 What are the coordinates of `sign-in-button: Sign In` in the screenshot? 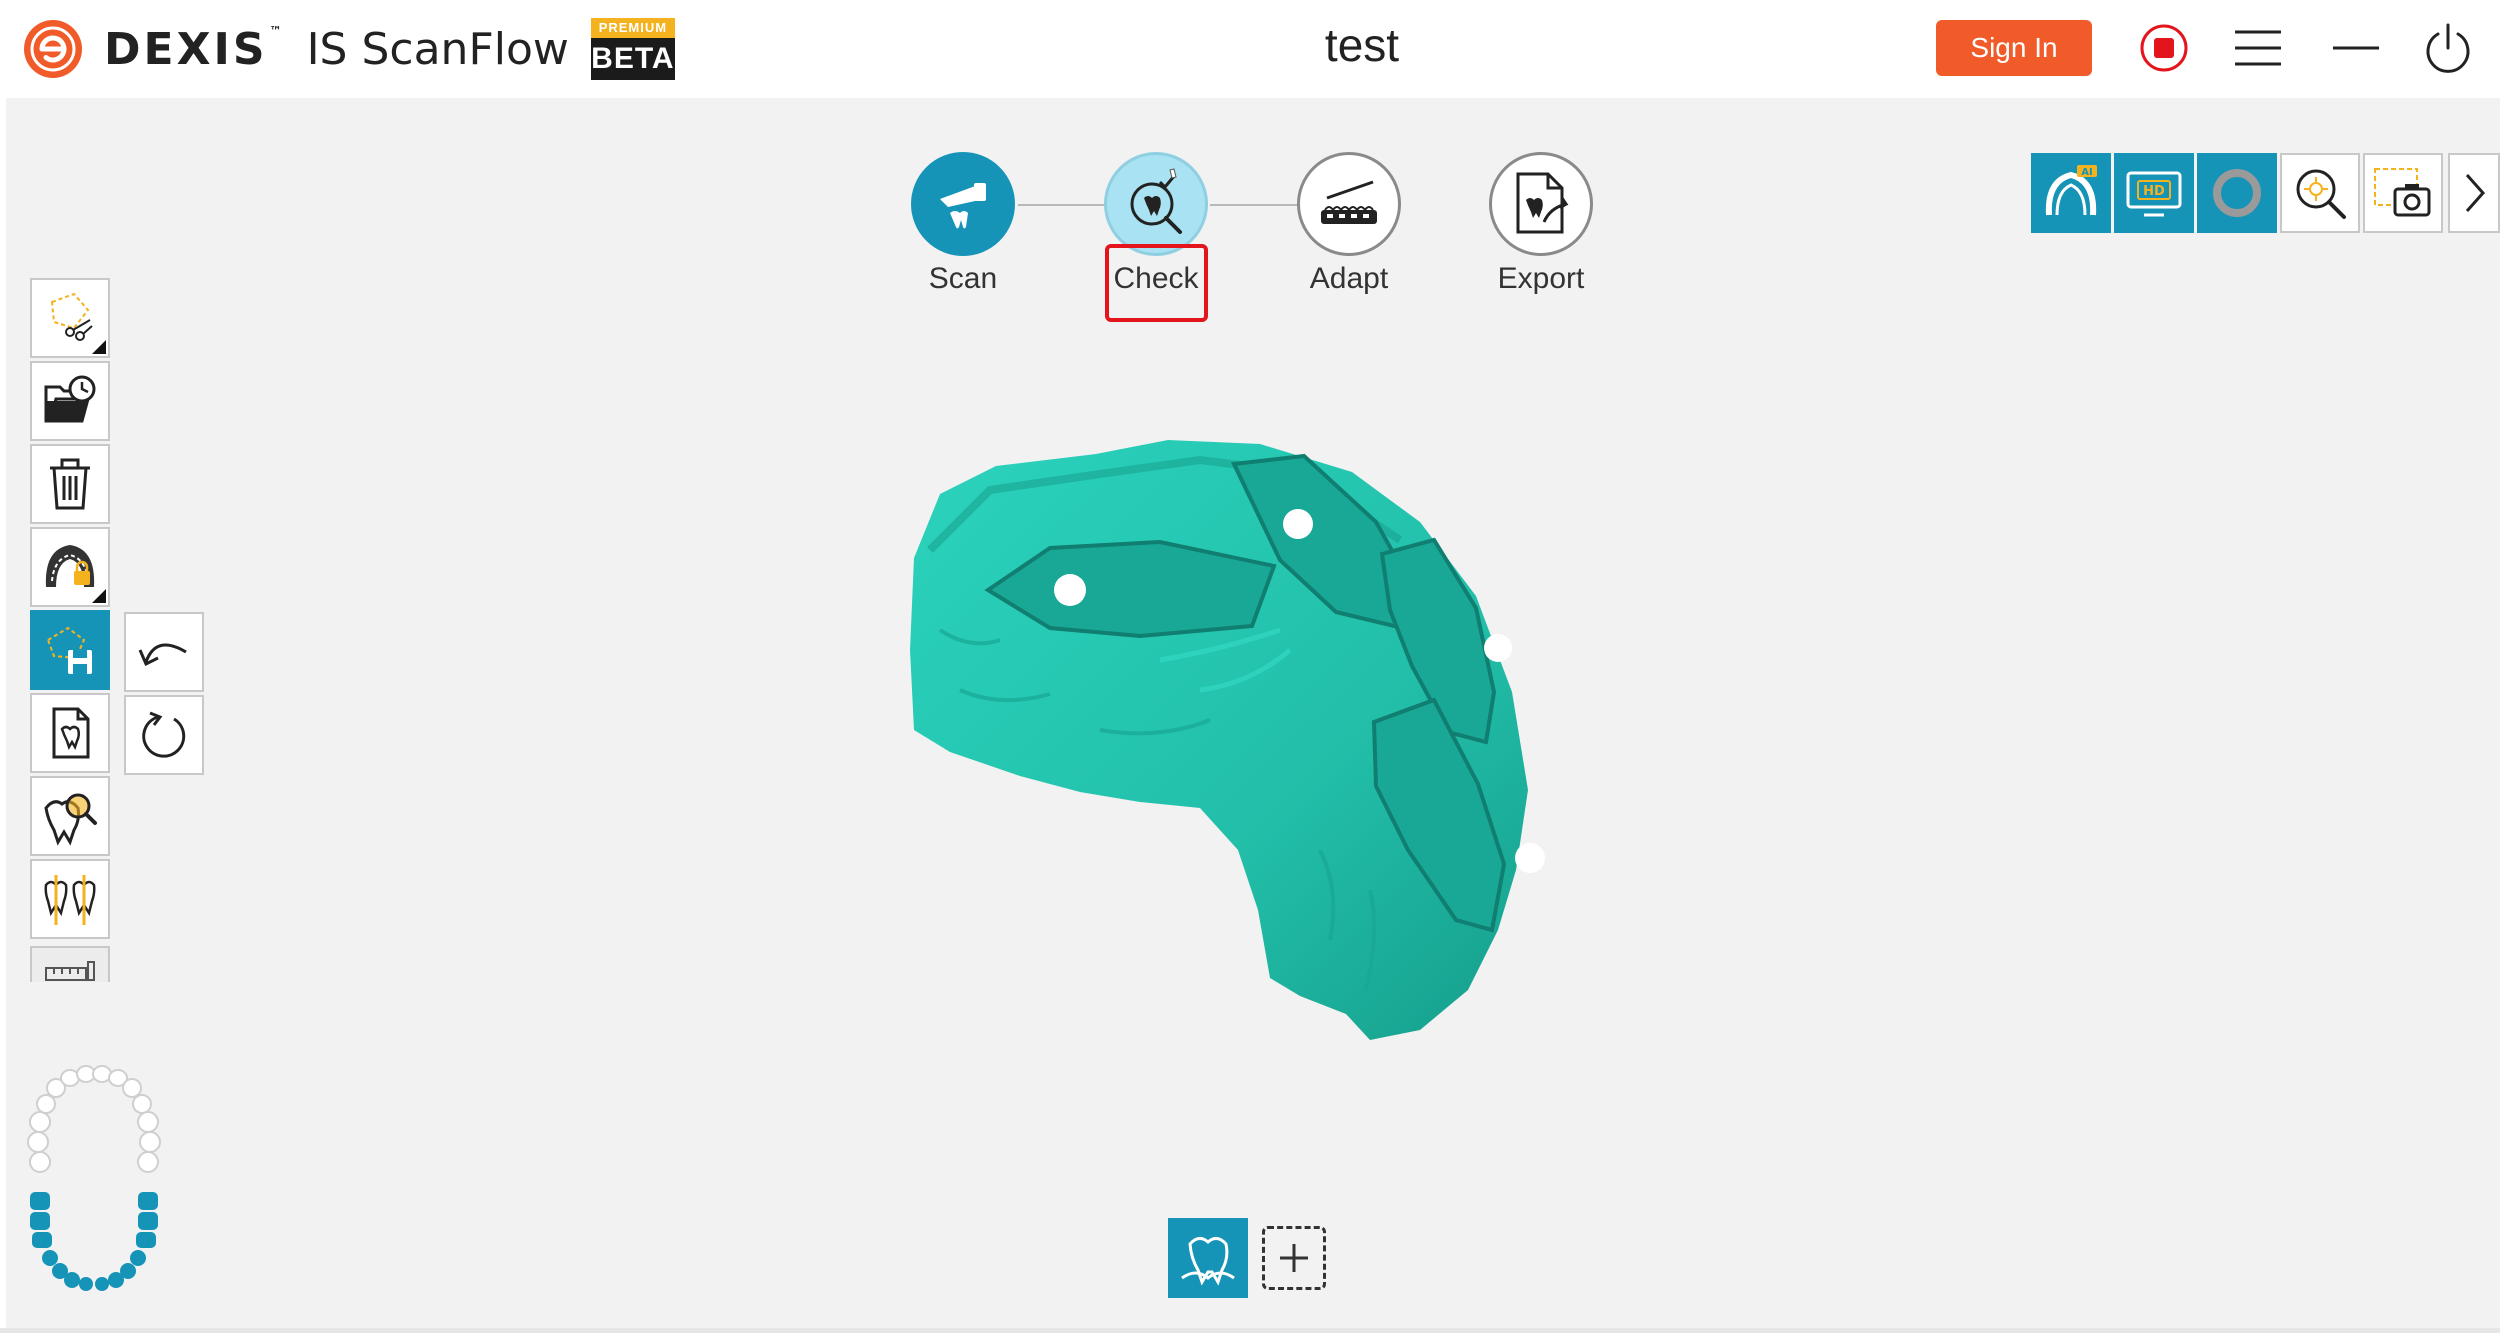 It's located at (2014, 48).